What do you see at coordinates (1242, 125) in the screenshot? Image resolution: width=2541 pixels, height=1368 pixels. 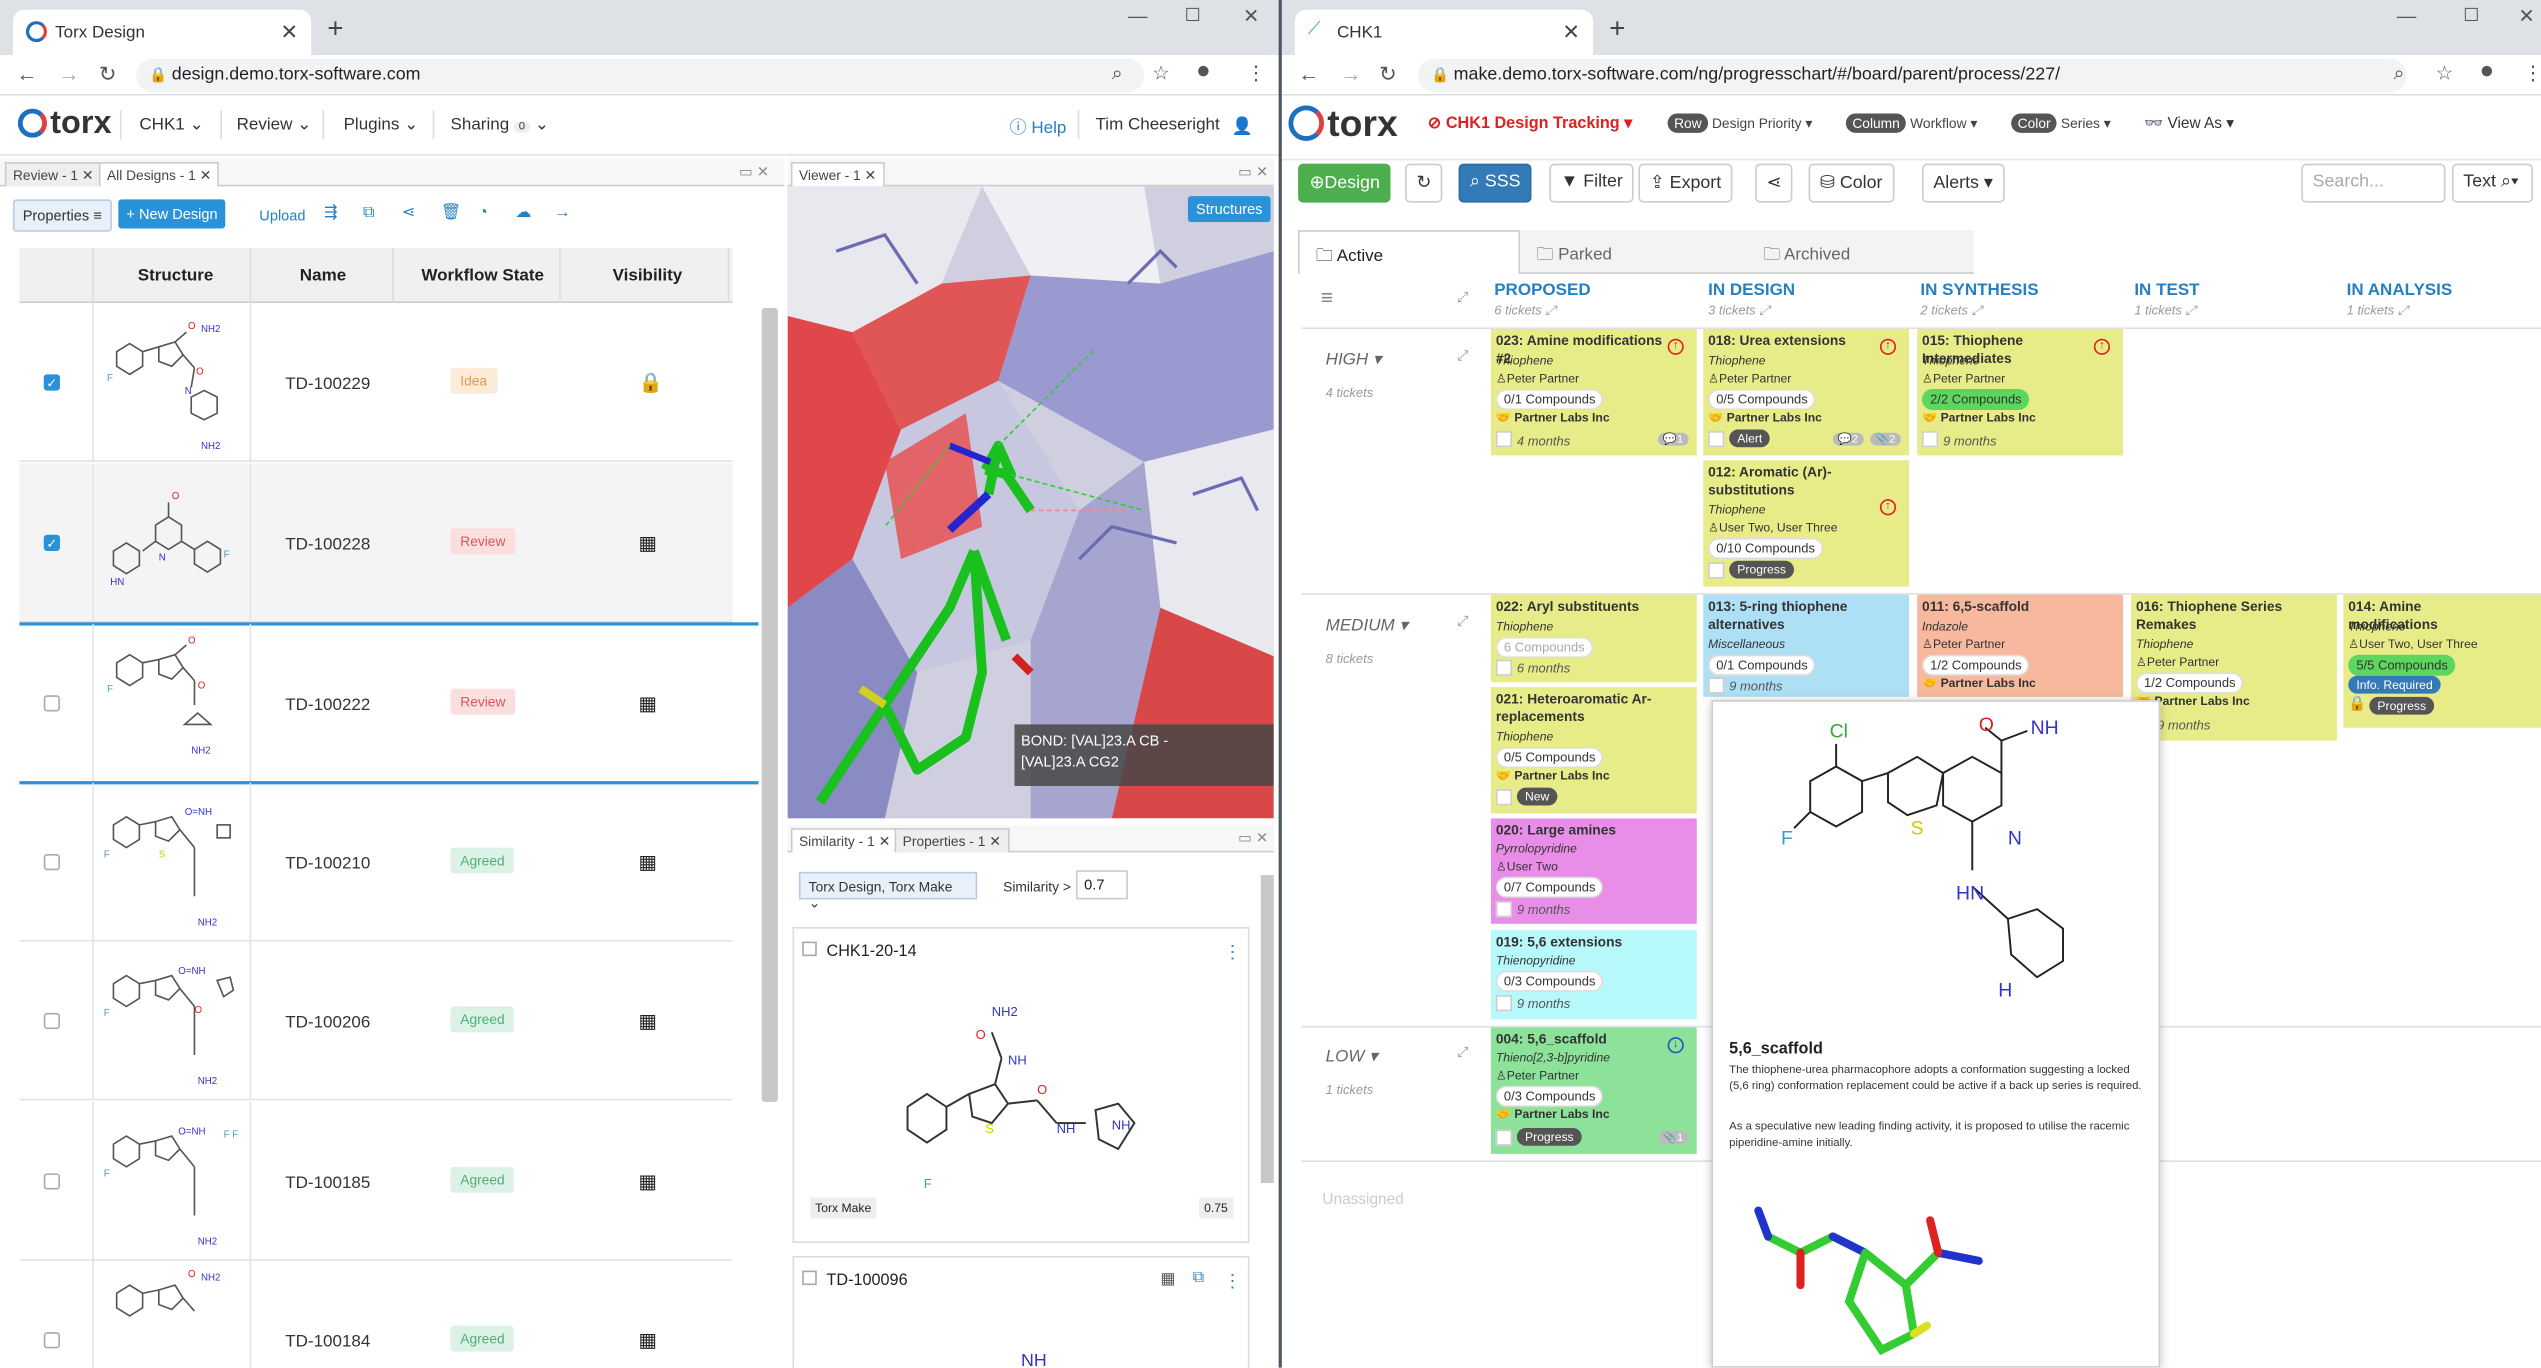 I see `user-avatar-icon: 👤` at bounding box center [1242, 125].